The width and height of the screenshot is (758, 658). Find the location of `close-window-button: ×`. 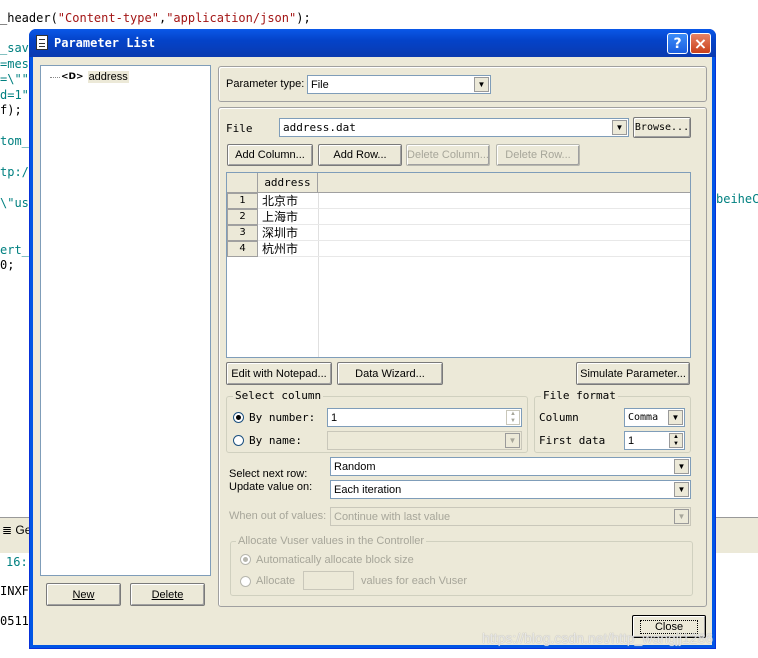

close-window-button: × is located at coordinates (700, 43).